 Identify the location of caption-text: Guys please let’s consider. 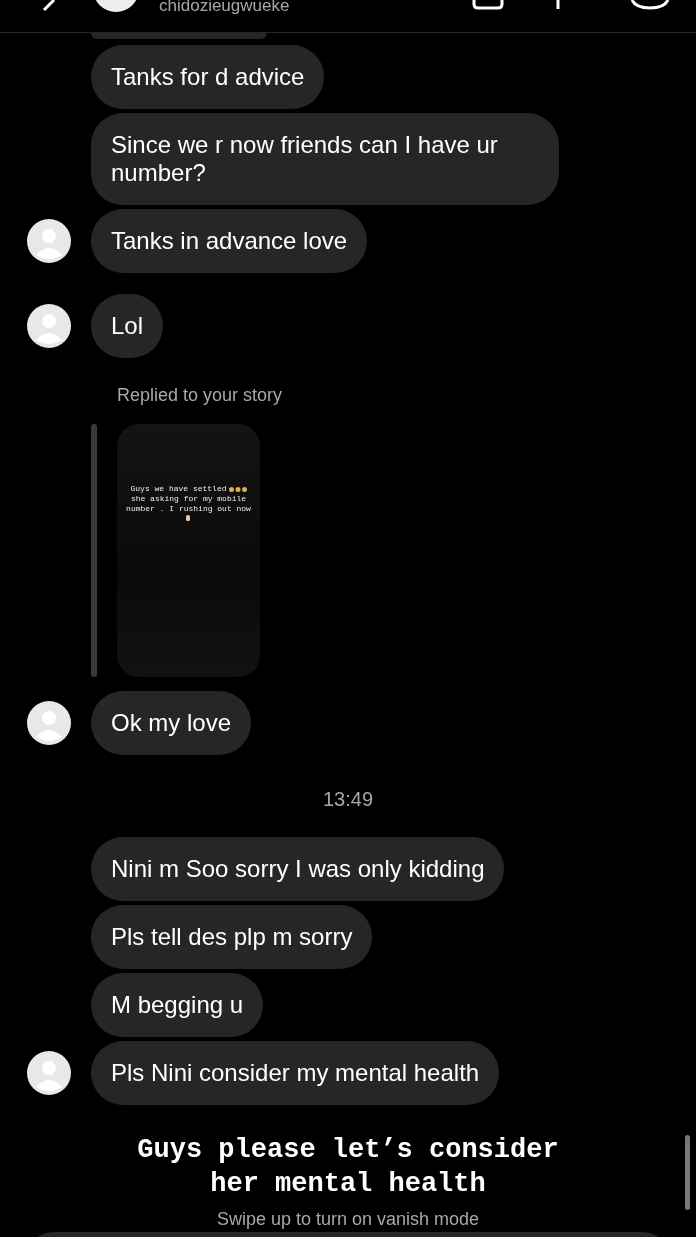
(348, 1150).